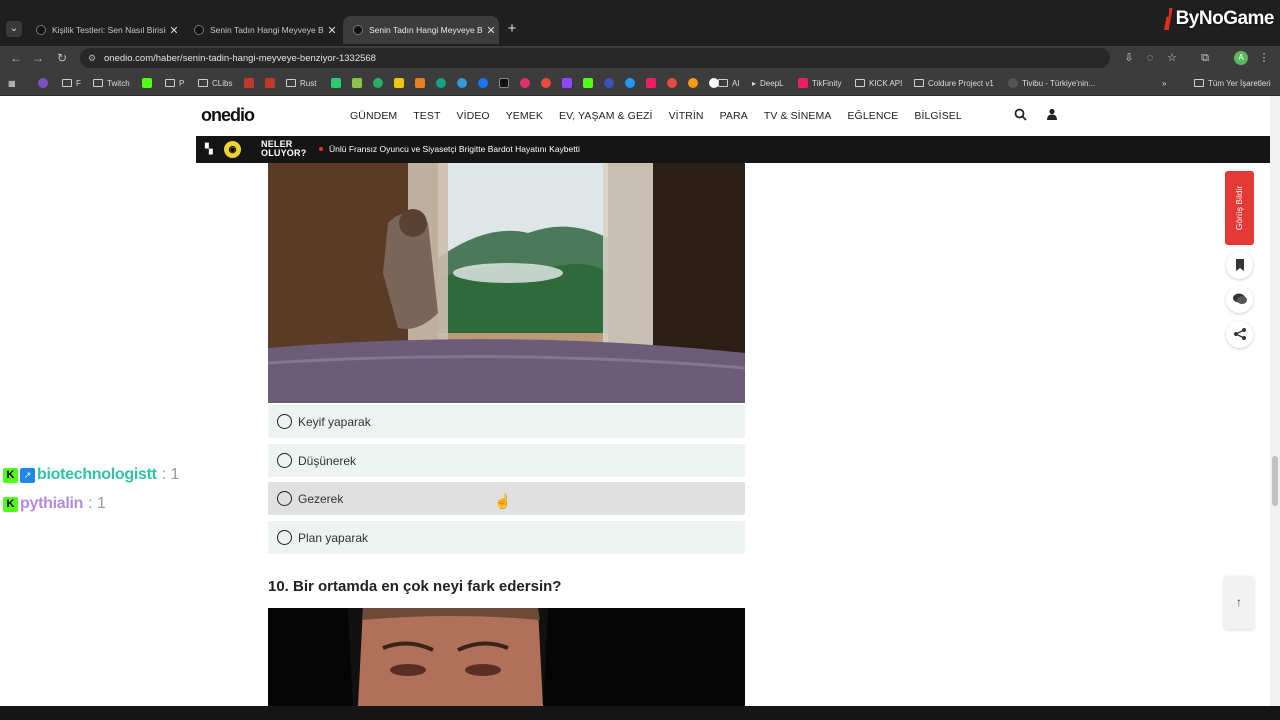  What do you see at coordinates (954, 83) in the screenshot?
I see `bookmark-folder-coldure: Coldure Project v1` at bounding box center [954, 83].